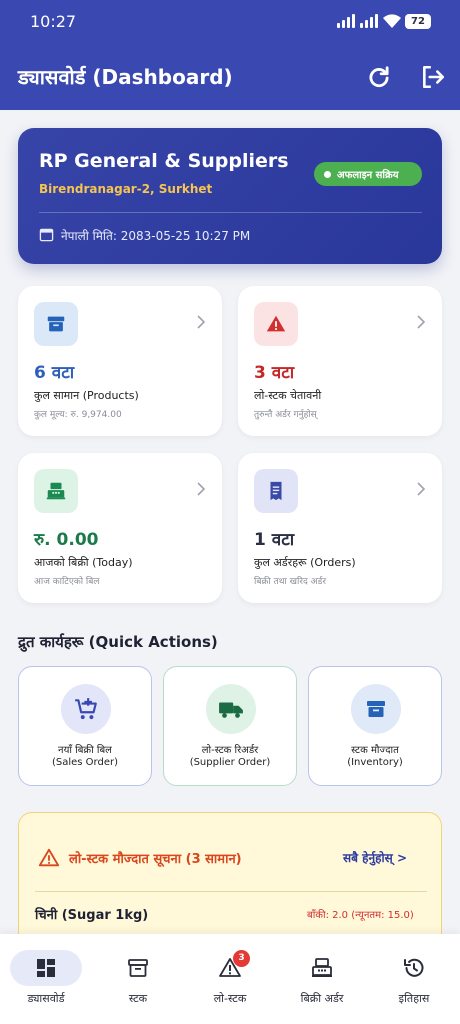 Image resolution: width=460 pixels, height=1024 pixels. Describe the element at coordinates (164, 161) in the screenshot. I see `business-name: RP General & Suppliers` at that location.